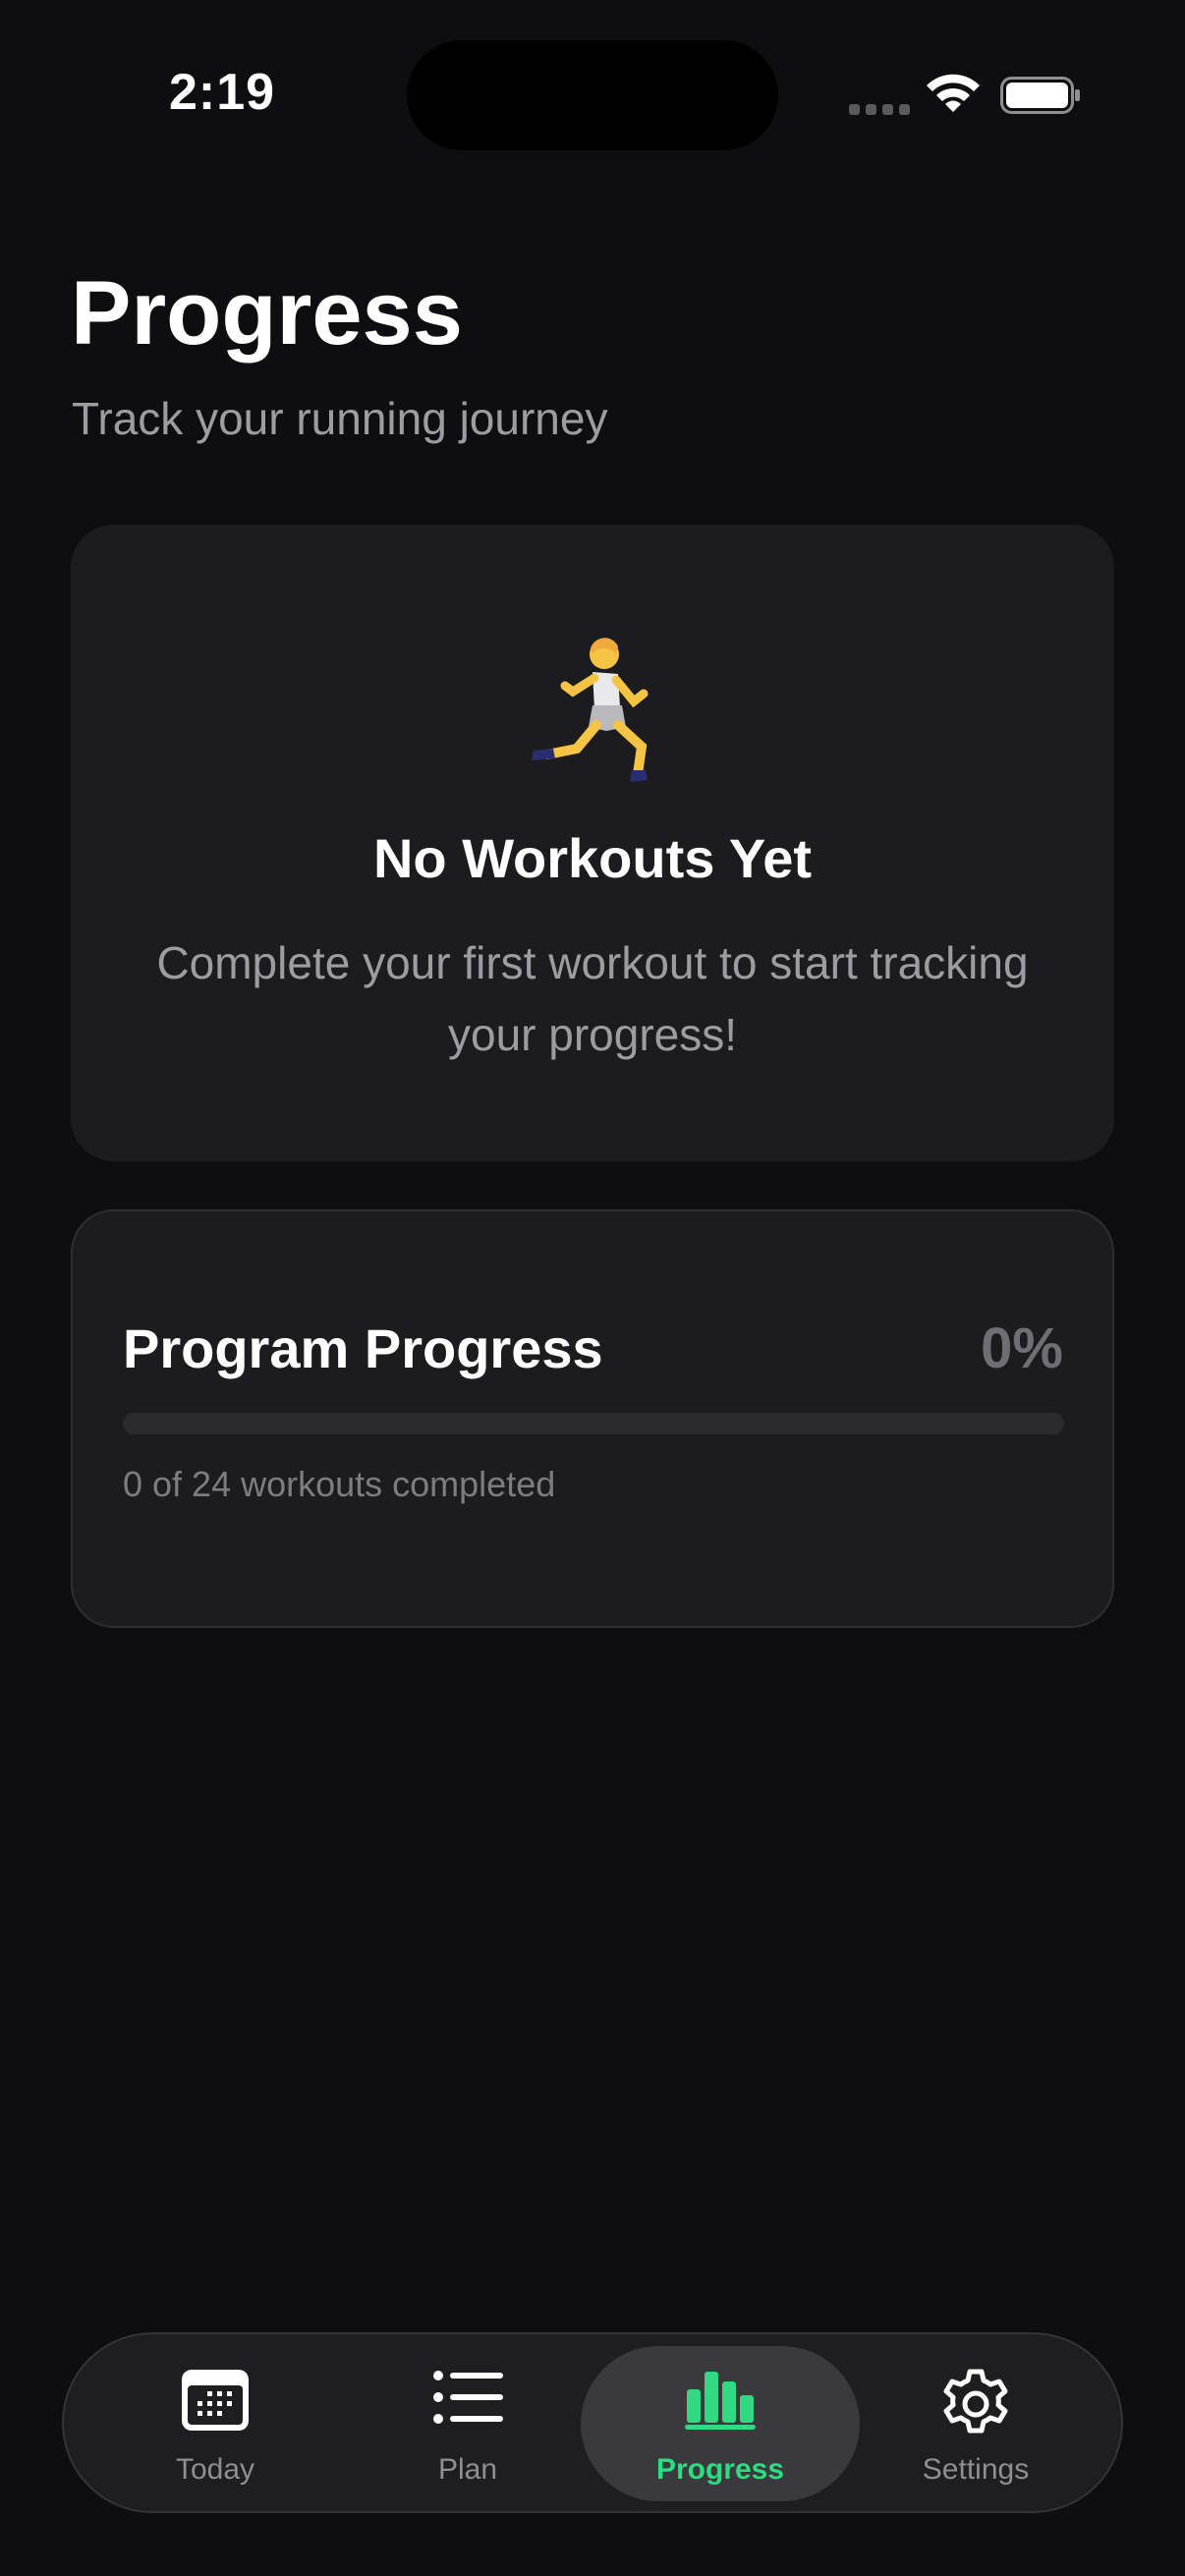 Image resolution: width=1185 pixels, height=2576 pixels. What do you see at coordinates (1040, 95) in the screenshot?
I see `battery-icon` at bounding box center [1040, 95].